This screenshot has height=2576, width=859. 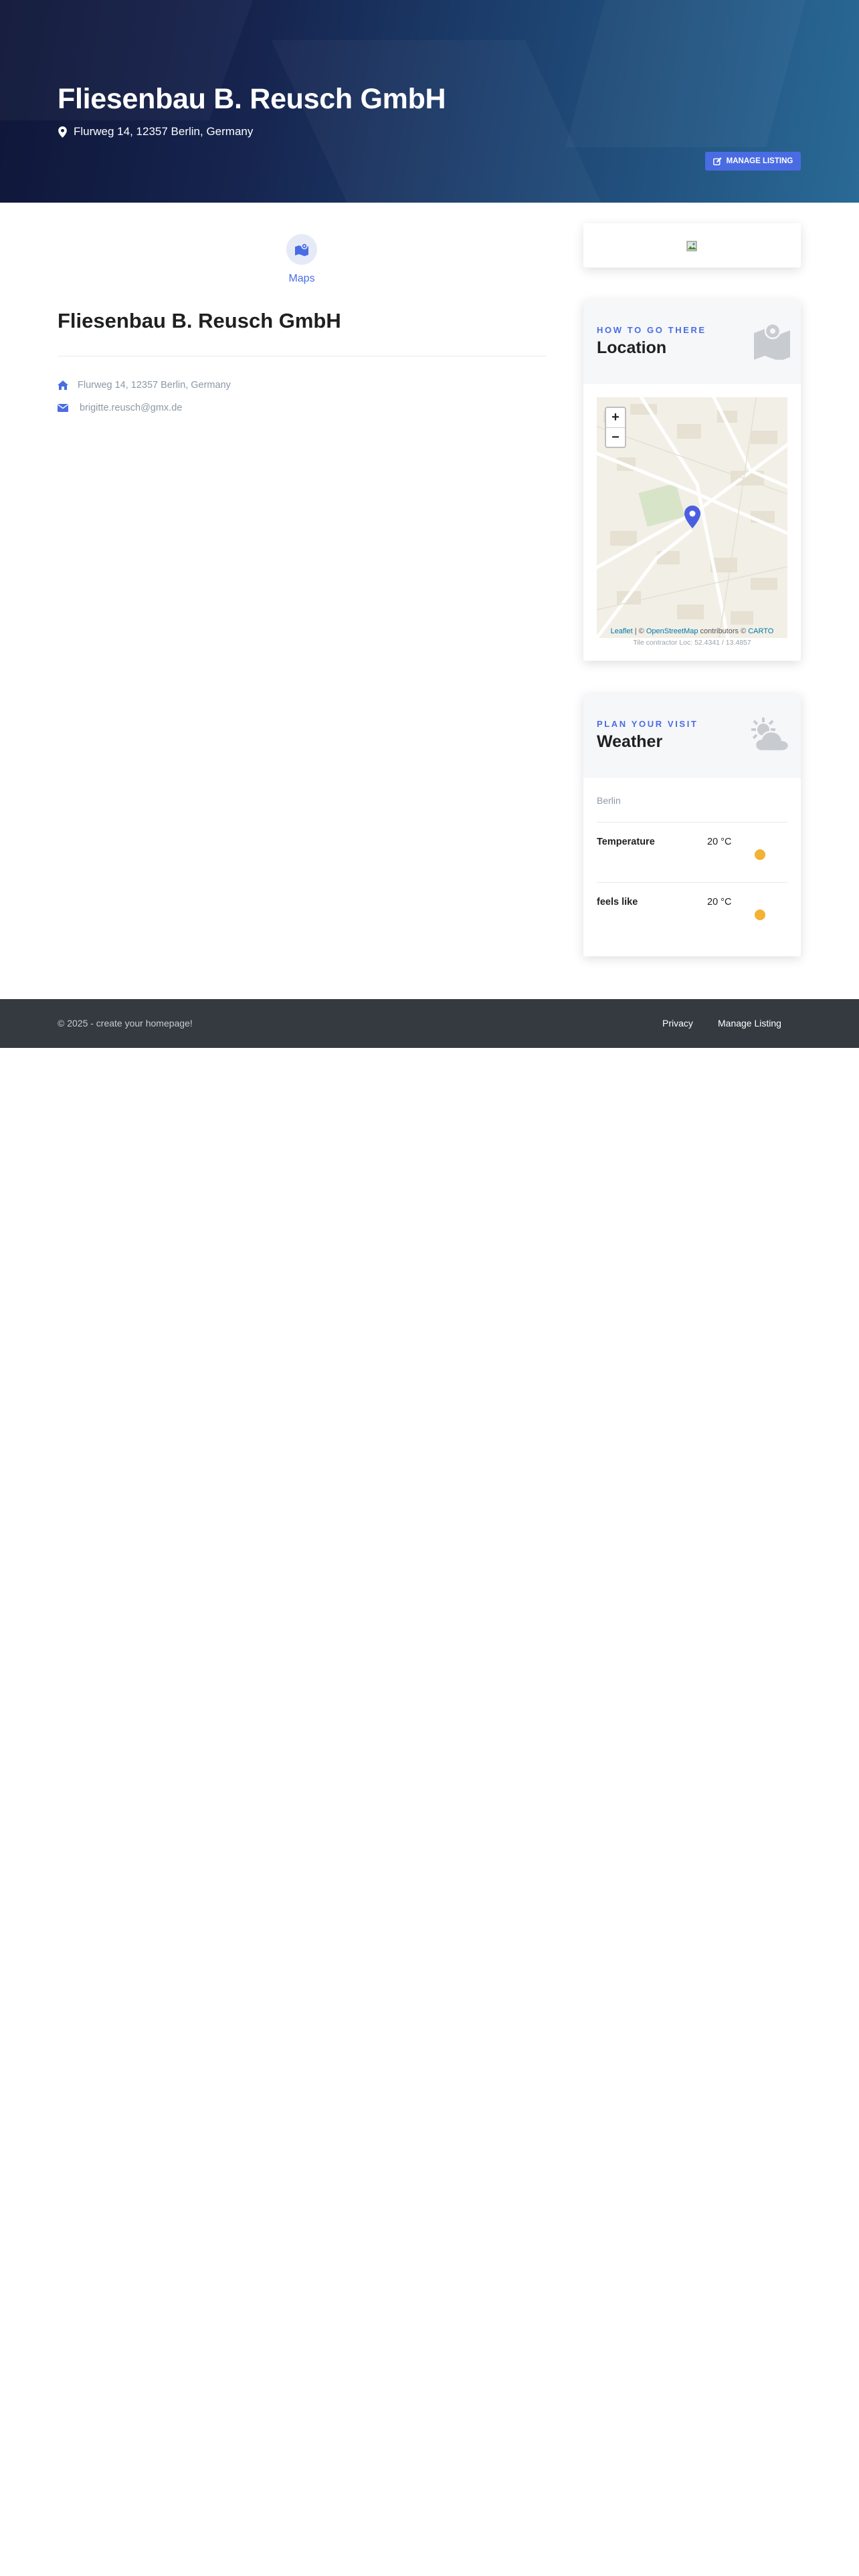 What do you see at coordinates (63, 385) in the screenshot?
I see `home-icon` at bounding box center [63, 385].